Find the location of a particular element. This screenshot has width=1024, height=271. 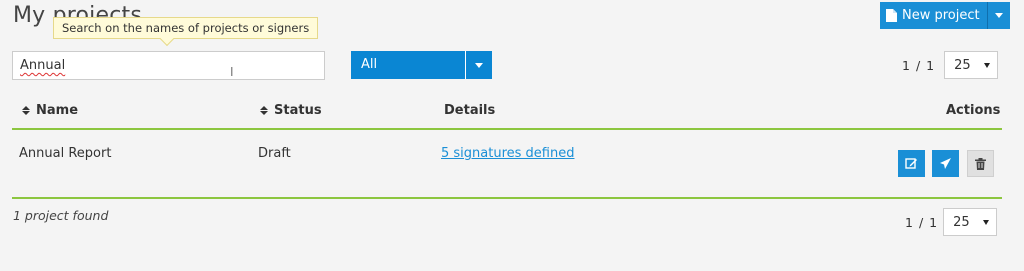

column-header-details: Details is located at coordinates (469, 110).